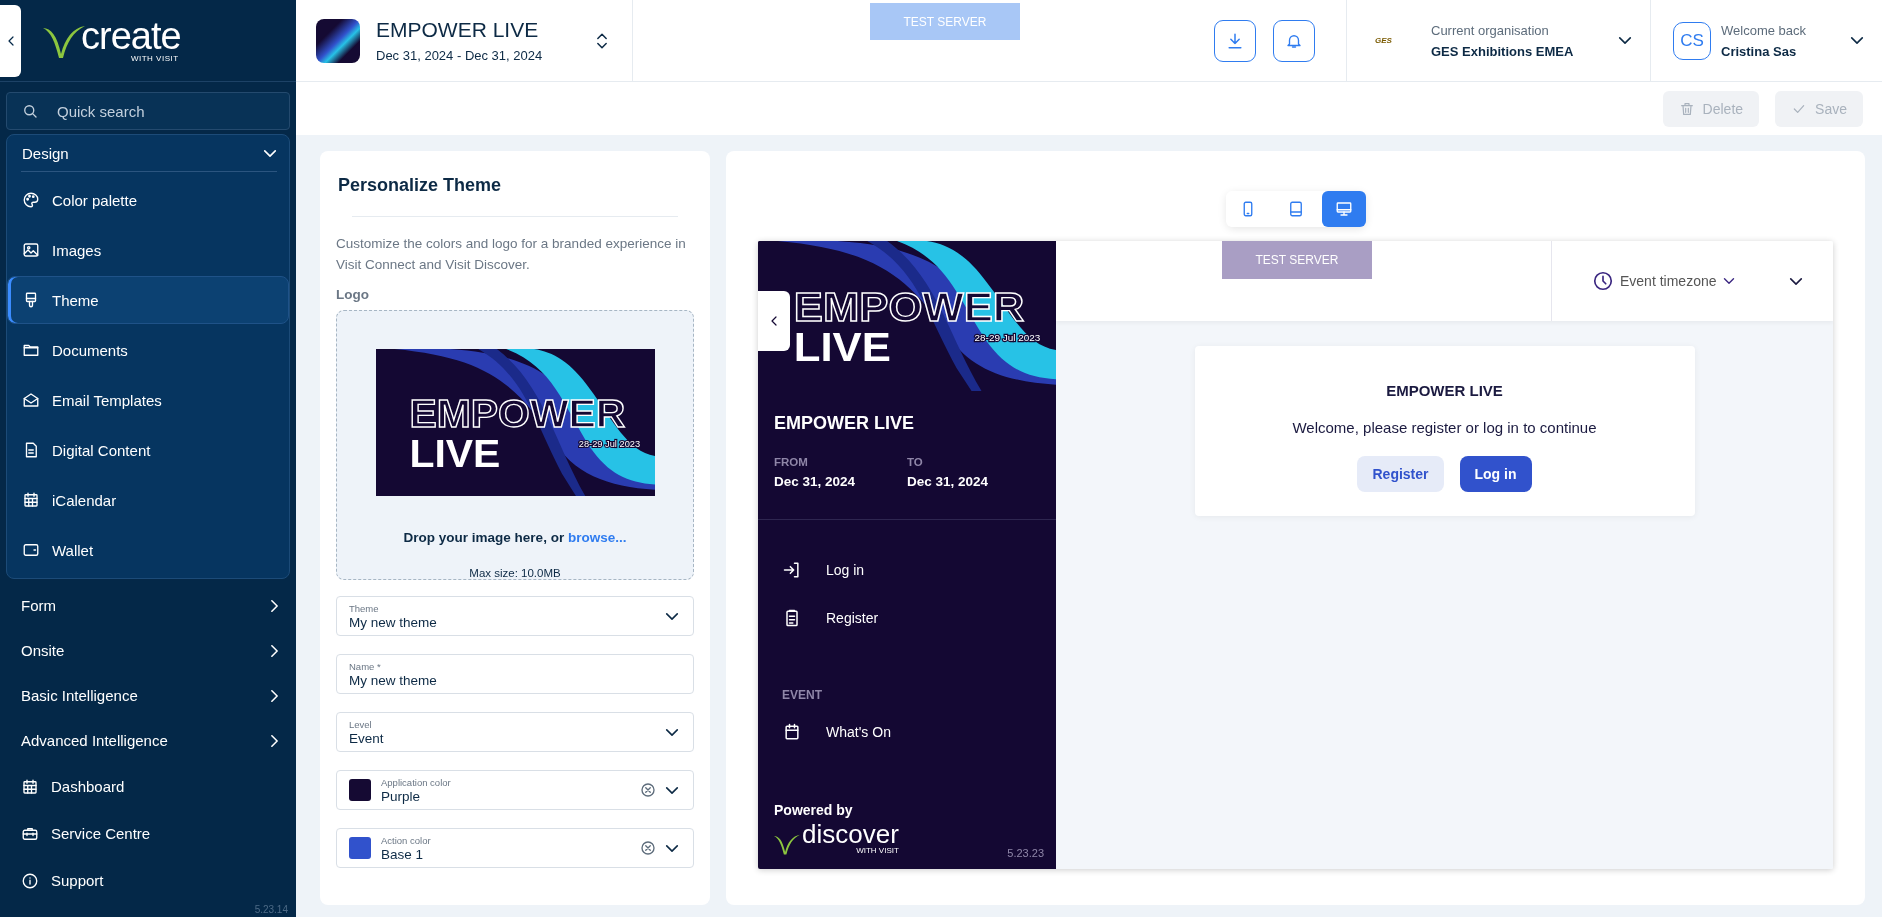 The image size is (1882, 917). I want to click on event-dates: Dec 31, 2024 - Dec 31, 2024, so click(459, 55).